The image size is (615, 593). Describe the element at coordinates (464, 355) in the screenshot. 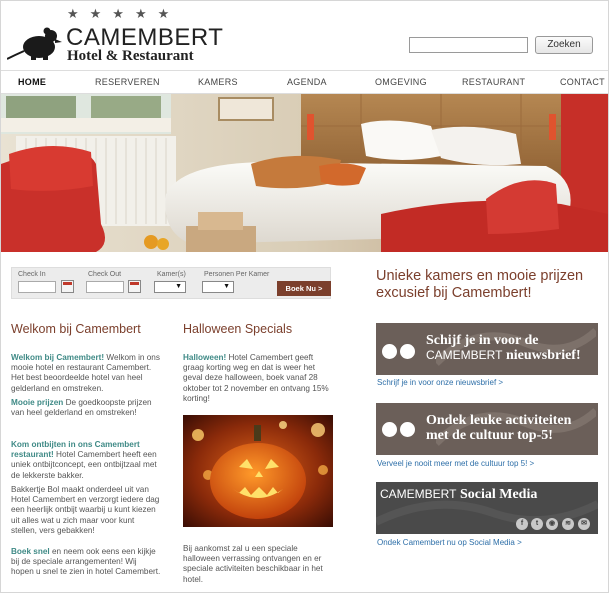

I see `newsletter-brand: CAMEMBERT` at that location.